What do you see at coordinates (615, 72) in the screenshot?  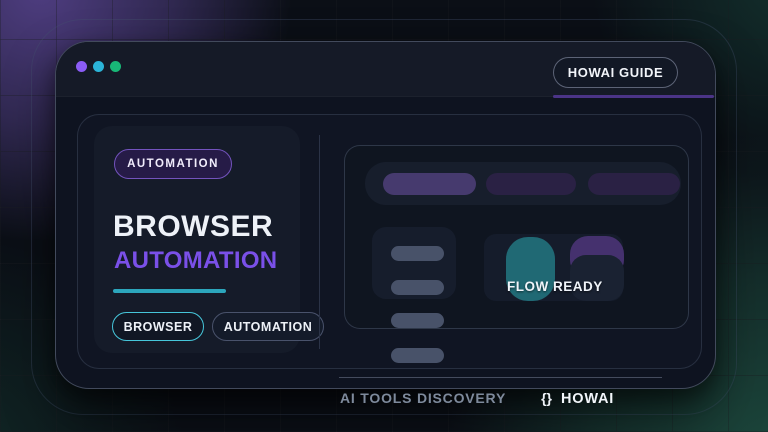 I see `howai-guide-button: HOWAI GUIDE` at bounding box center [615, 72].